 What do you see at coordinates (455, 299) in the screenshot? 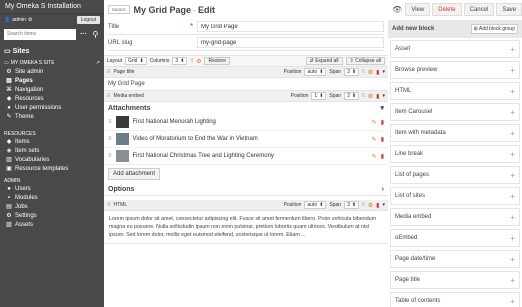
I see `add-block-table-of-contents: Table of contents +` at bounding box center [455, 299].